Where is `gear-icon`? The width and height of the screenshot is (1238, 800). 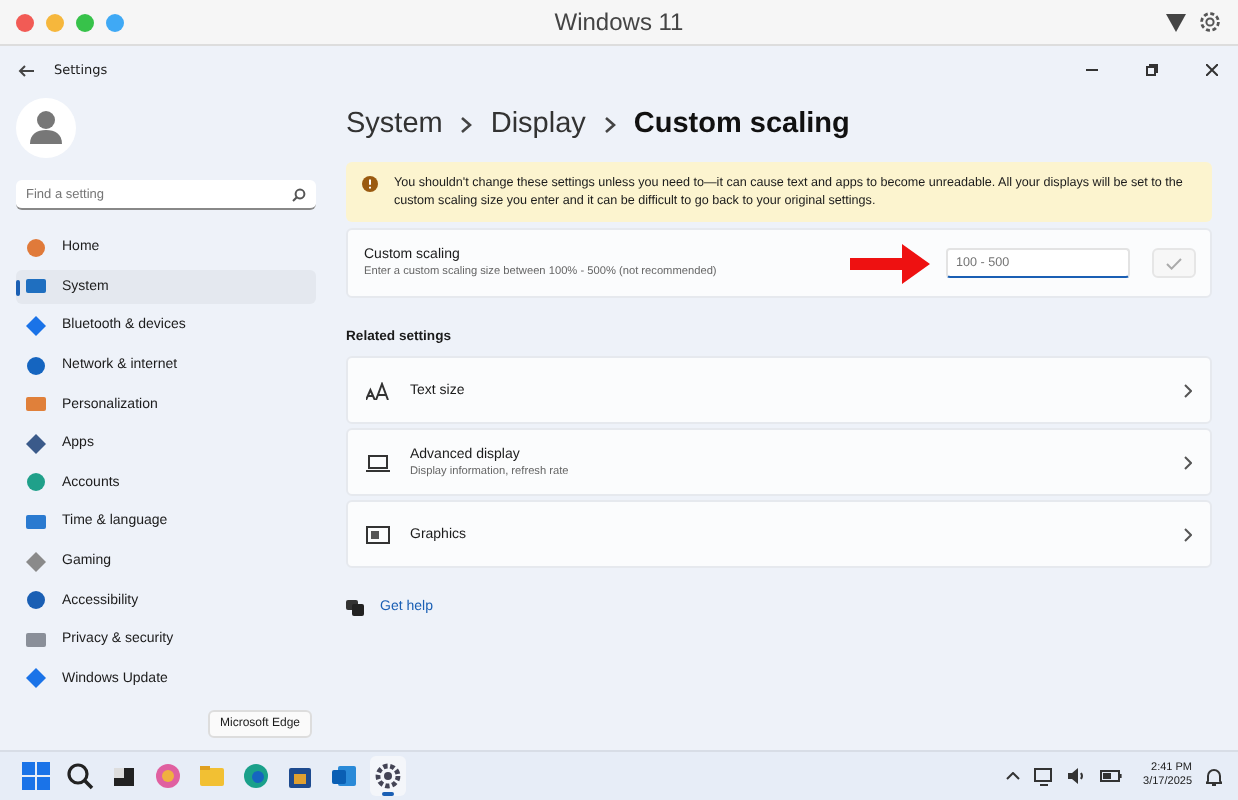
gear-icon is located at coordinates (388, 776).